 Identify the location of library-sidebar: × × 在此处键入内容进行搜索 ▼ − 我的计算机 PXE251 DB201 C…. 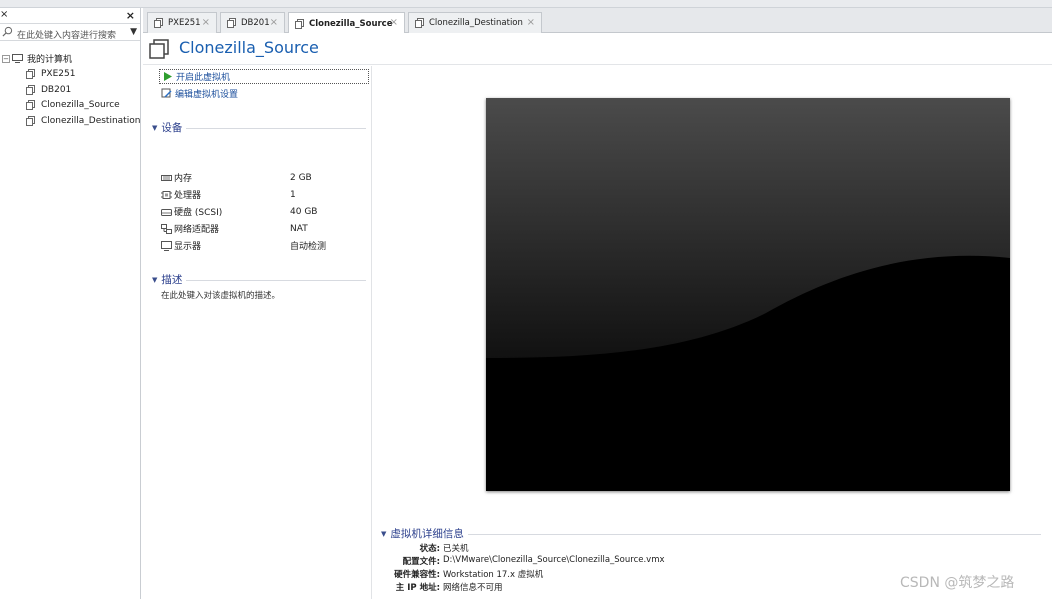
(70, 303).